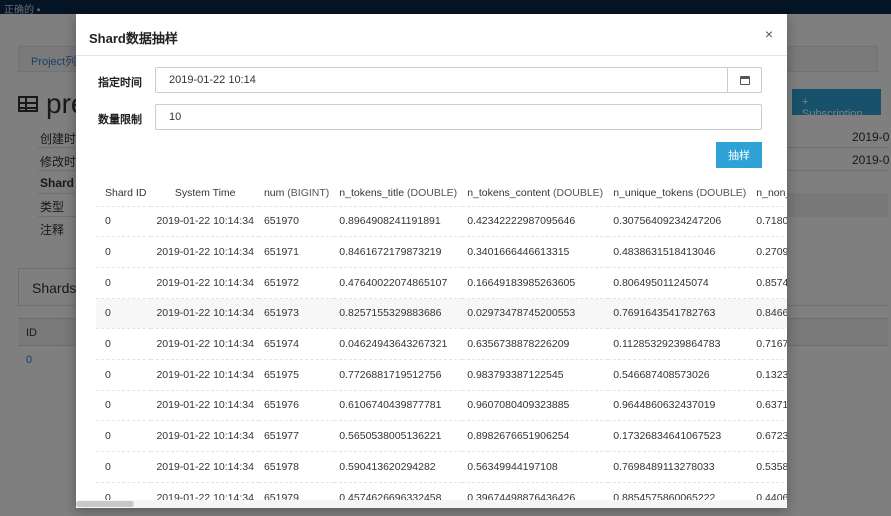 The height and width of the screenshot is (516, 891). Describe the element at coordinates (680, 490) in the screenshot. I see `table-cell: 0.8854575860065222` at that location.